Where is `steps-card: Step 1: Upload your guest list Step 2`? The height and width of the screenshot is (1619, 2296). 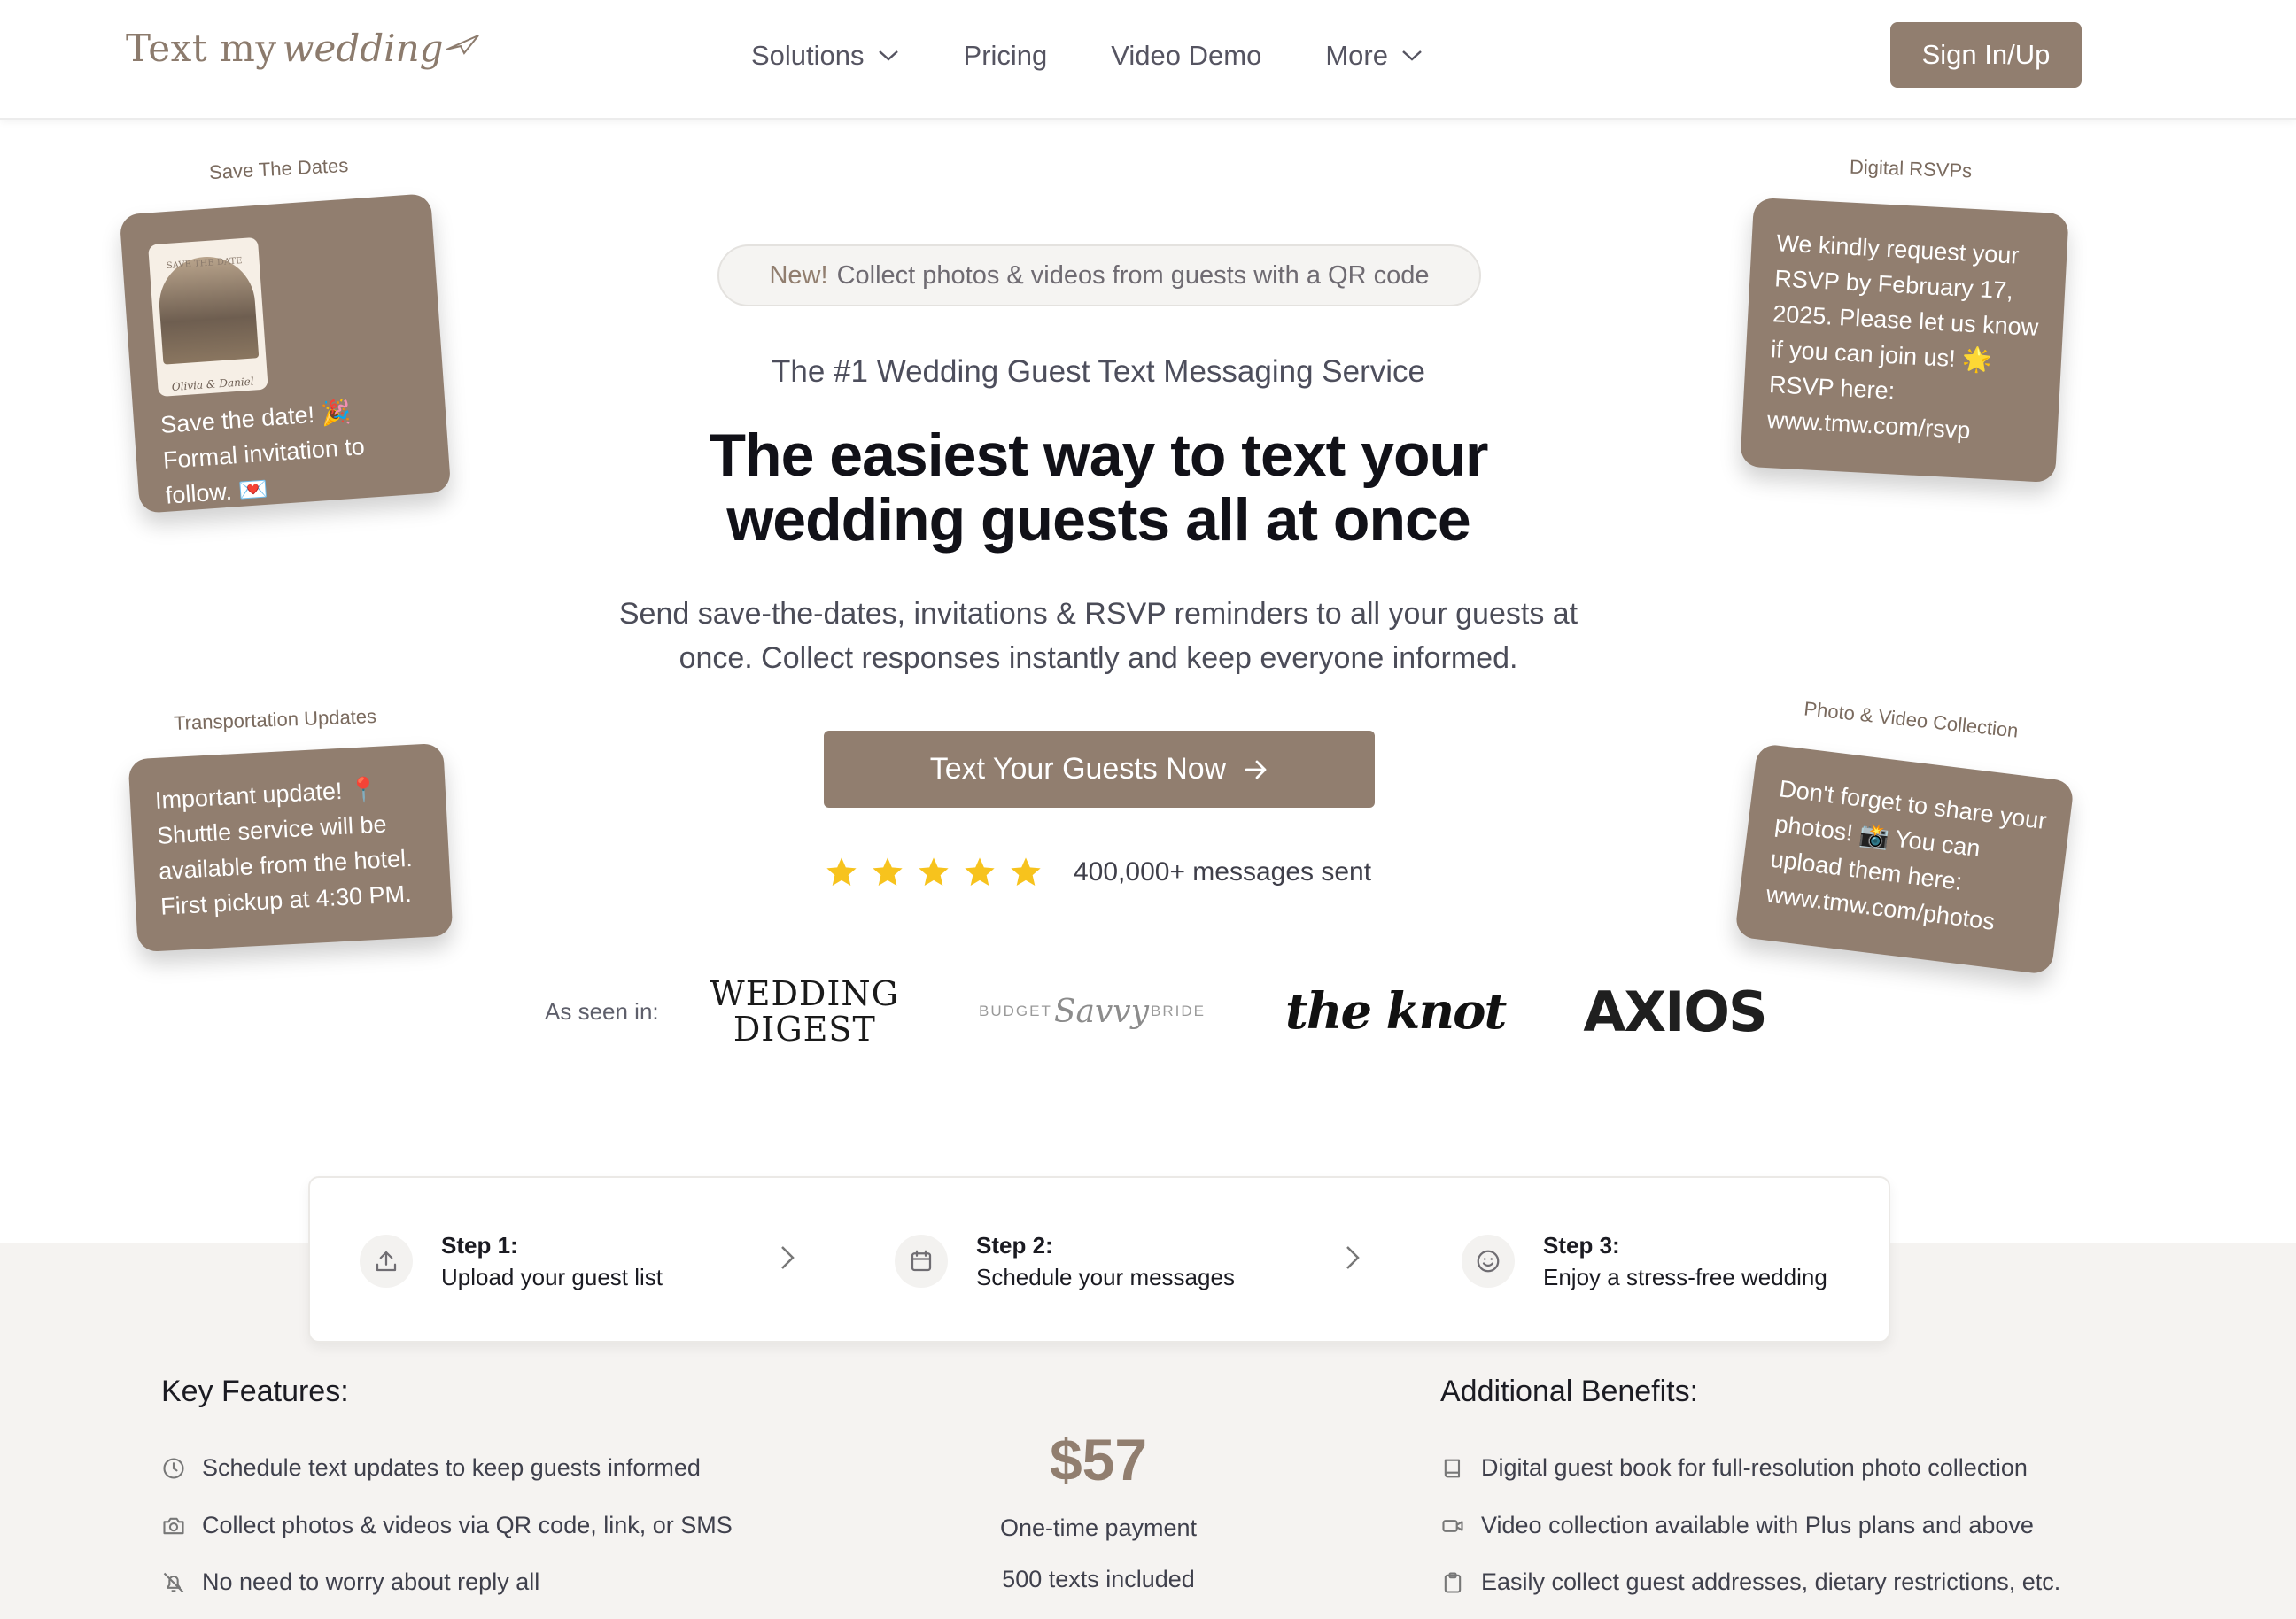
steps-card: Step 1: Upload your guest list Step 2 is located at coordinates (1099, 1259).